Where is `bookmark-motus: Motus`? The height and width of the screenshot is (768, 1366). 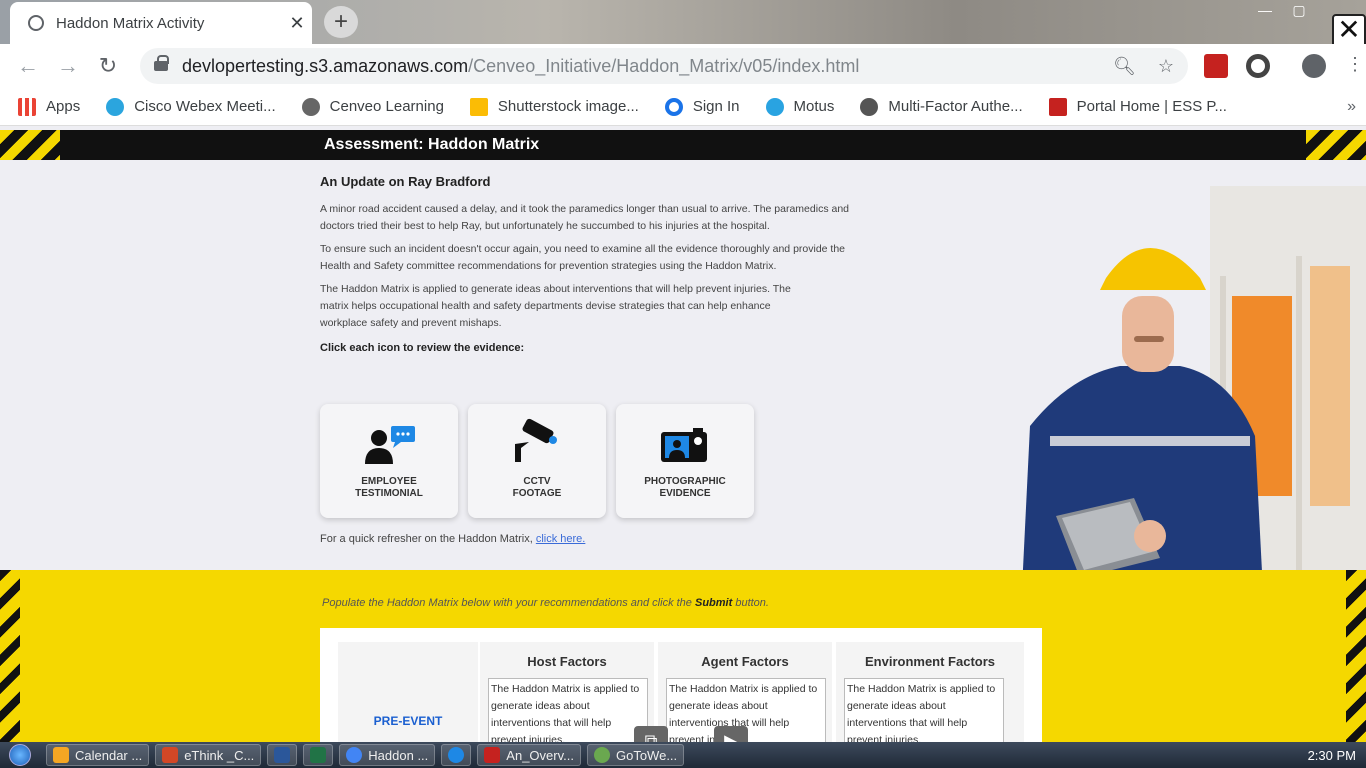
bookmark-motus: Motus is located at coordinates (800, 106).